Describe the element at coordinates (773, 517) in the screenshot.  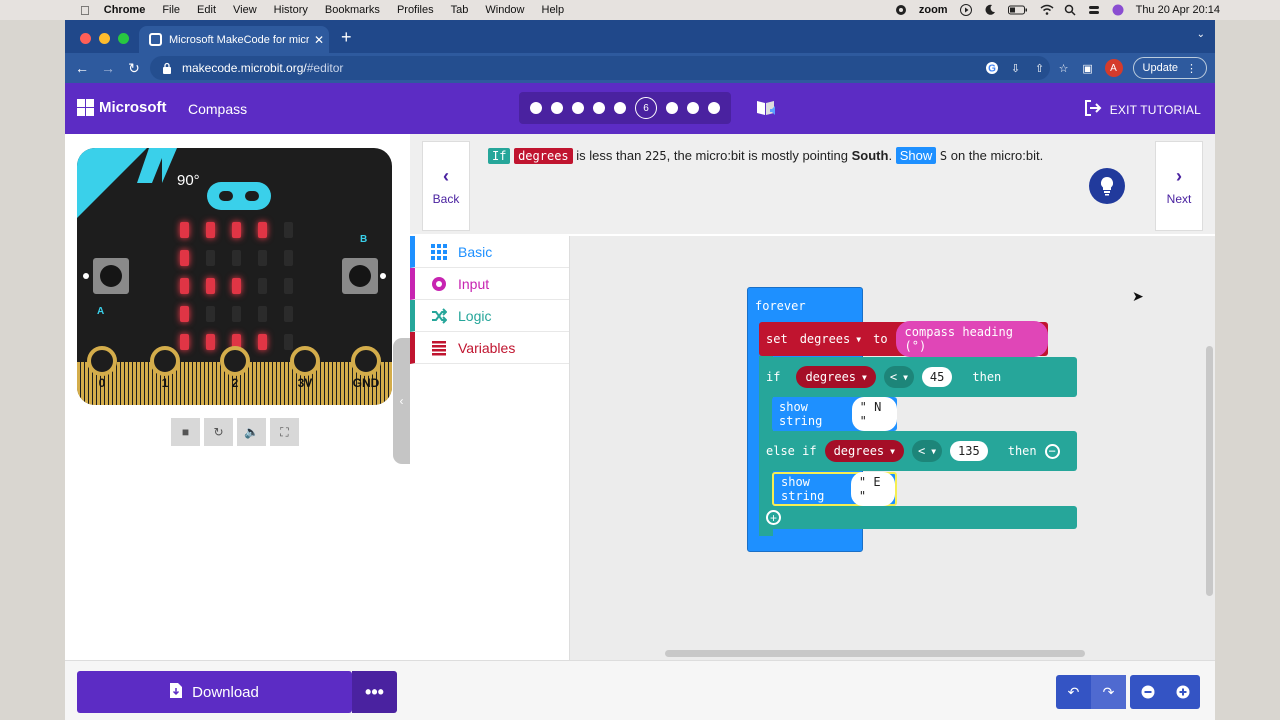
I see `add-branch-icon: +` at that location.